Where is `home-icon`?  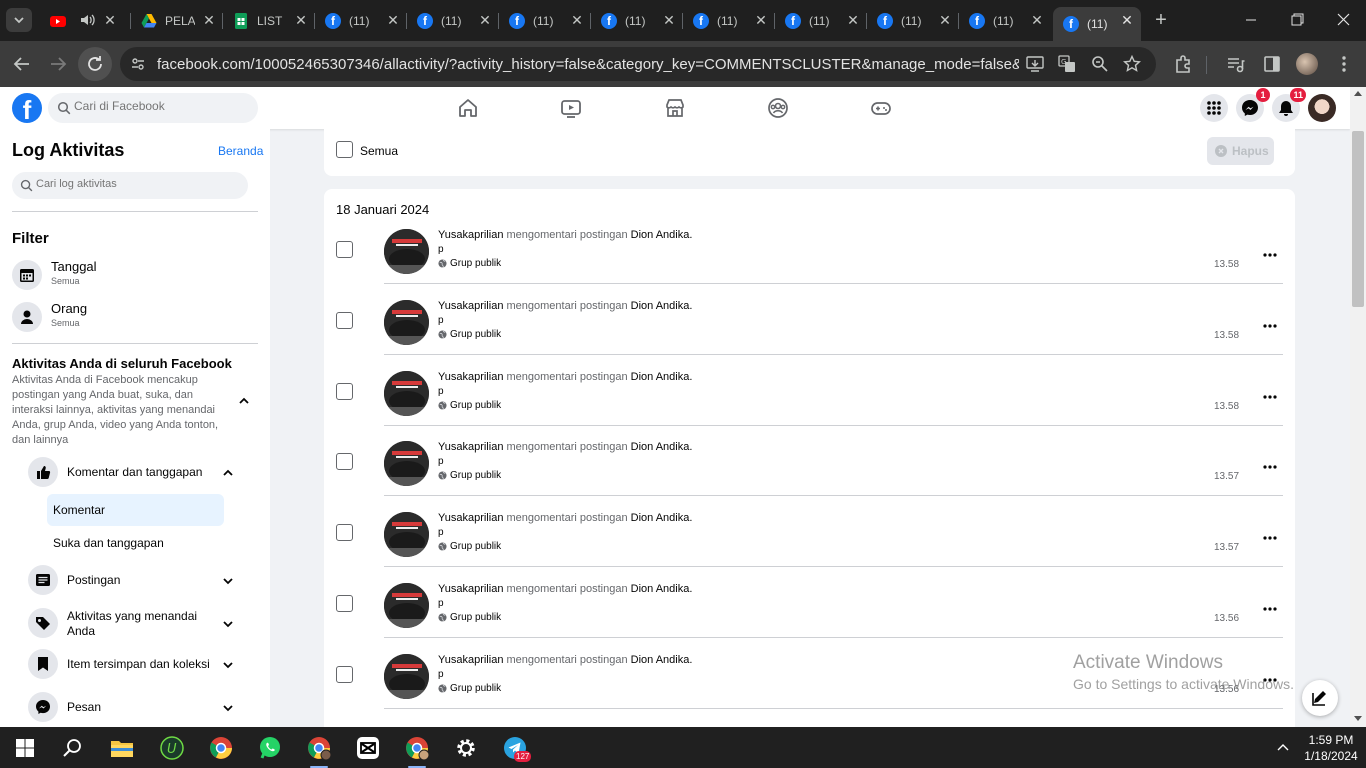 home-icon is located at coordinates (468, 108).